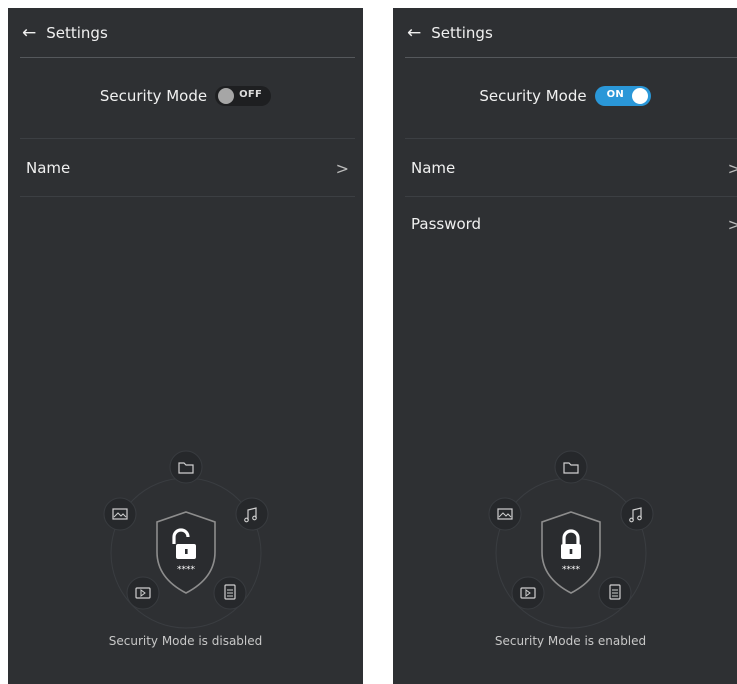 This screenshot has height=684, width=737. What do you see at coordinates (570, 641) in the screenshot?
I see `security-status-text: Security Mode is enabled` at bounding box center [570, 641].